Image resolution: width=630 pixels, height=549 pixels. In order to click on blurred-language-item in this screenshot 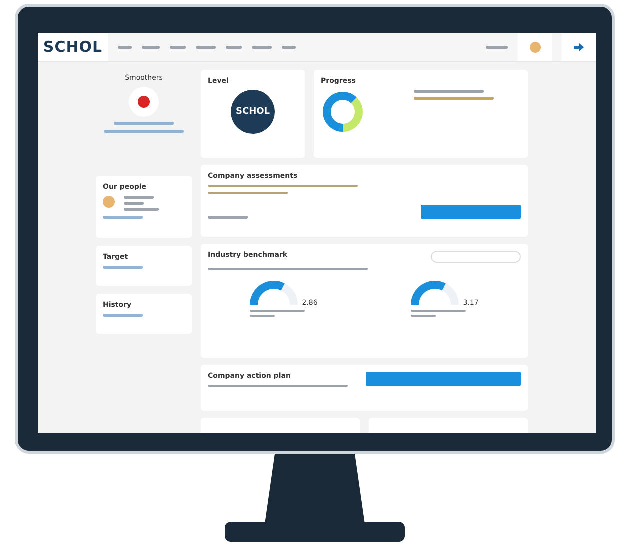, I will do `click(497, 47)`.